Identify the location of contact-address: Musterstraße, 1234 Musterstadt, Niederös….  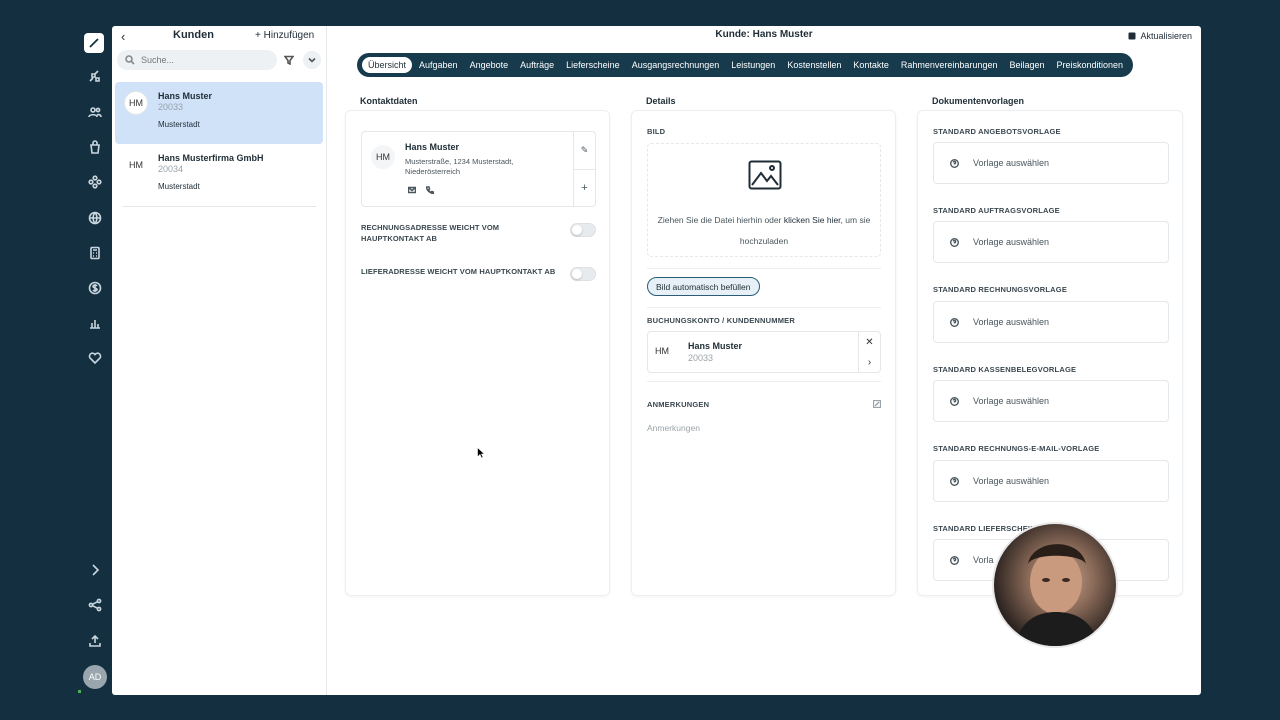
(459, 166).